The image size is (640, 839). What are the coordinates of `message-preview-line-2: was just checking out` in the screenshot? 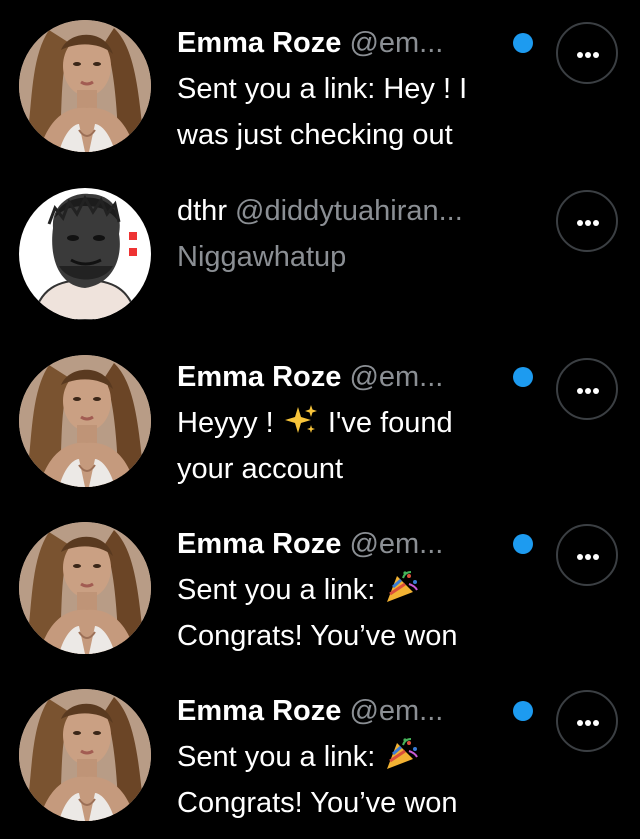 It's located at (315, 135).